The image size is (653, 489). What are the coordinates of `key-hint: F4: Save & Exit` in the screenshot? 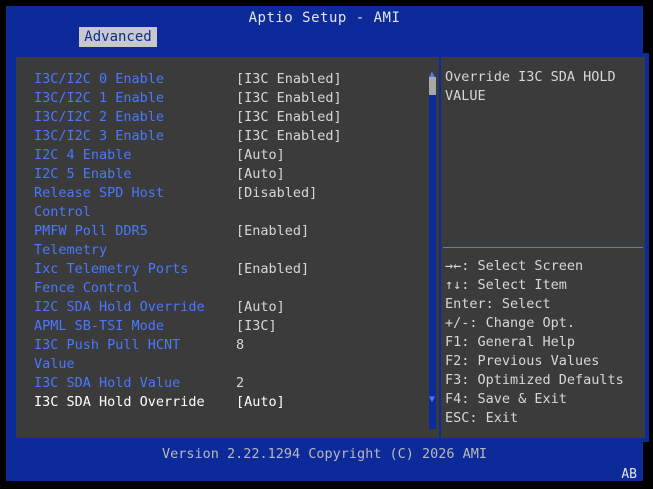 It's located at (506, 399).